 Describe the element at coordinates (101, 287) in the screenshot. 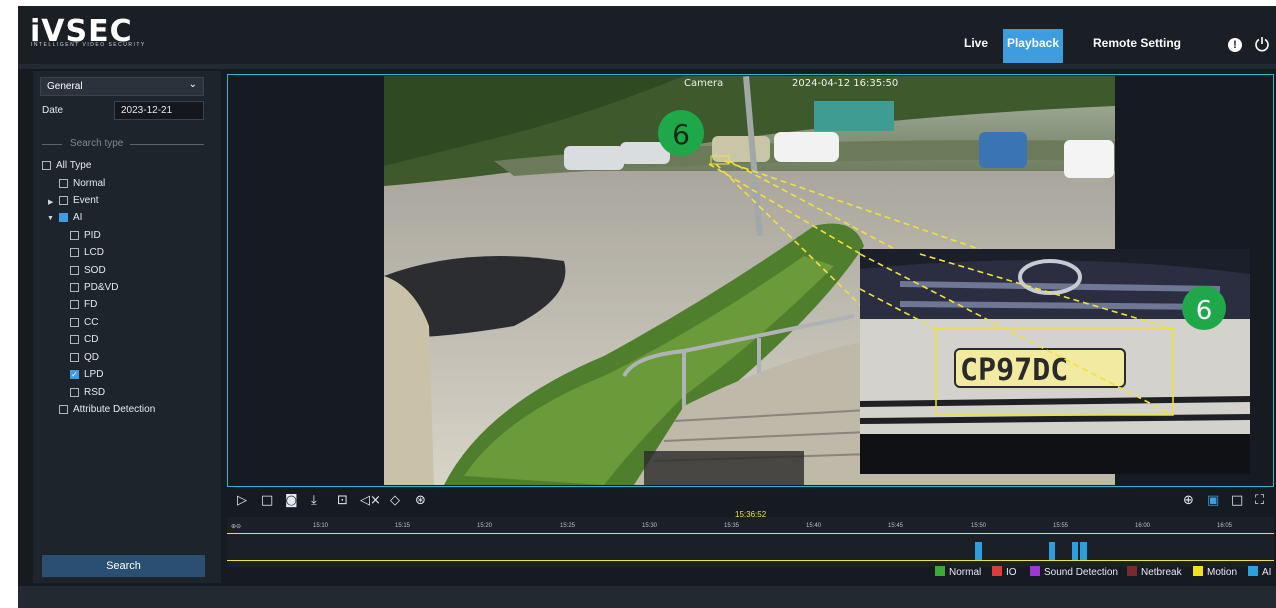

I see `ai-item-pdvd: PD&VD` at that location.